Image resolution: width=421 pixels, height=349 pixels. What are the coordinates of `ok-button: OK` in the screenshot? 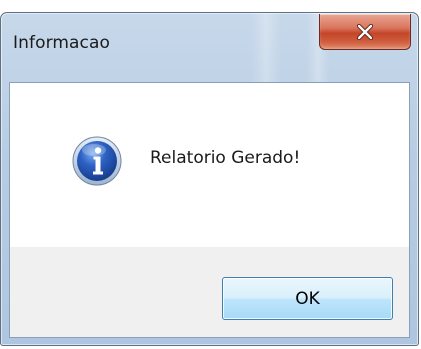 It's located at (307, 298).